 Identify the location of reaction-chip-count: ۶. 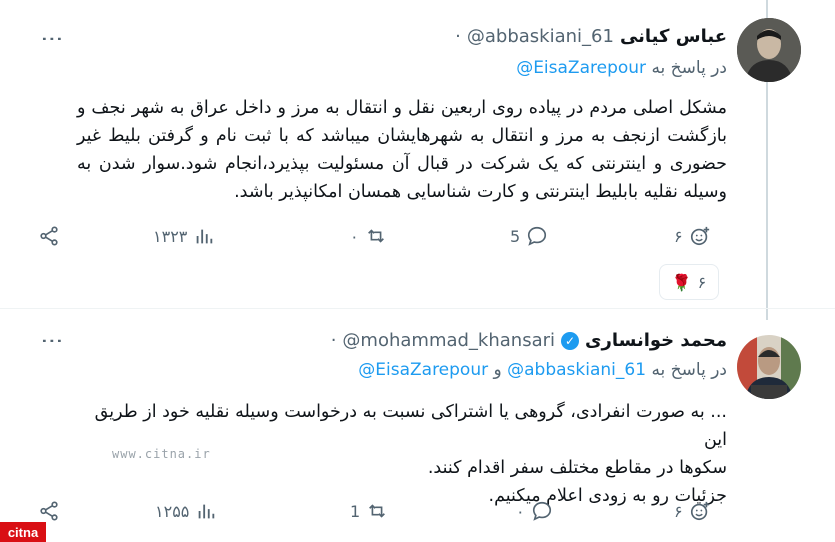
(702, 282).